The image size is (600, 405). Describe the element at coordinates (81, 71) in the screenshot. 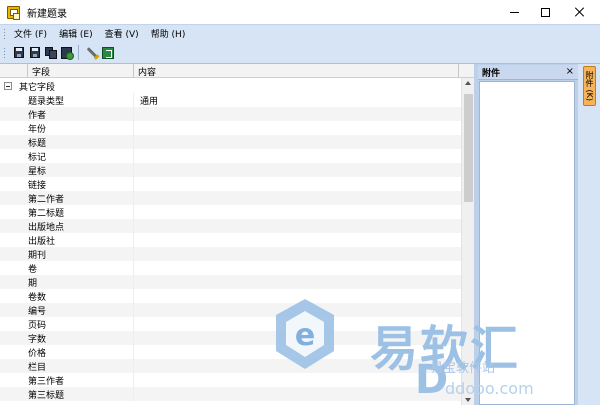

I see `column-header-field: 字段` at that location.